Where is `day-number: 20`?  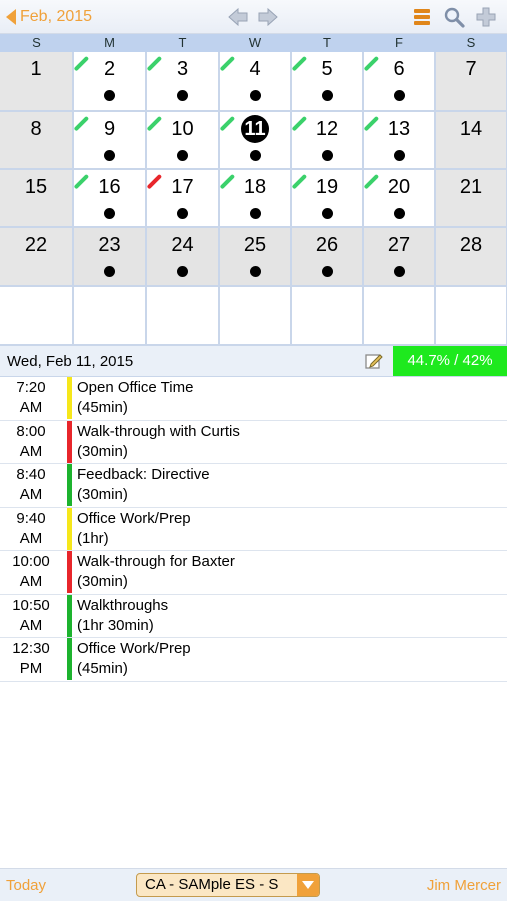
day-number: 20 is located at coordinates (399, 187).